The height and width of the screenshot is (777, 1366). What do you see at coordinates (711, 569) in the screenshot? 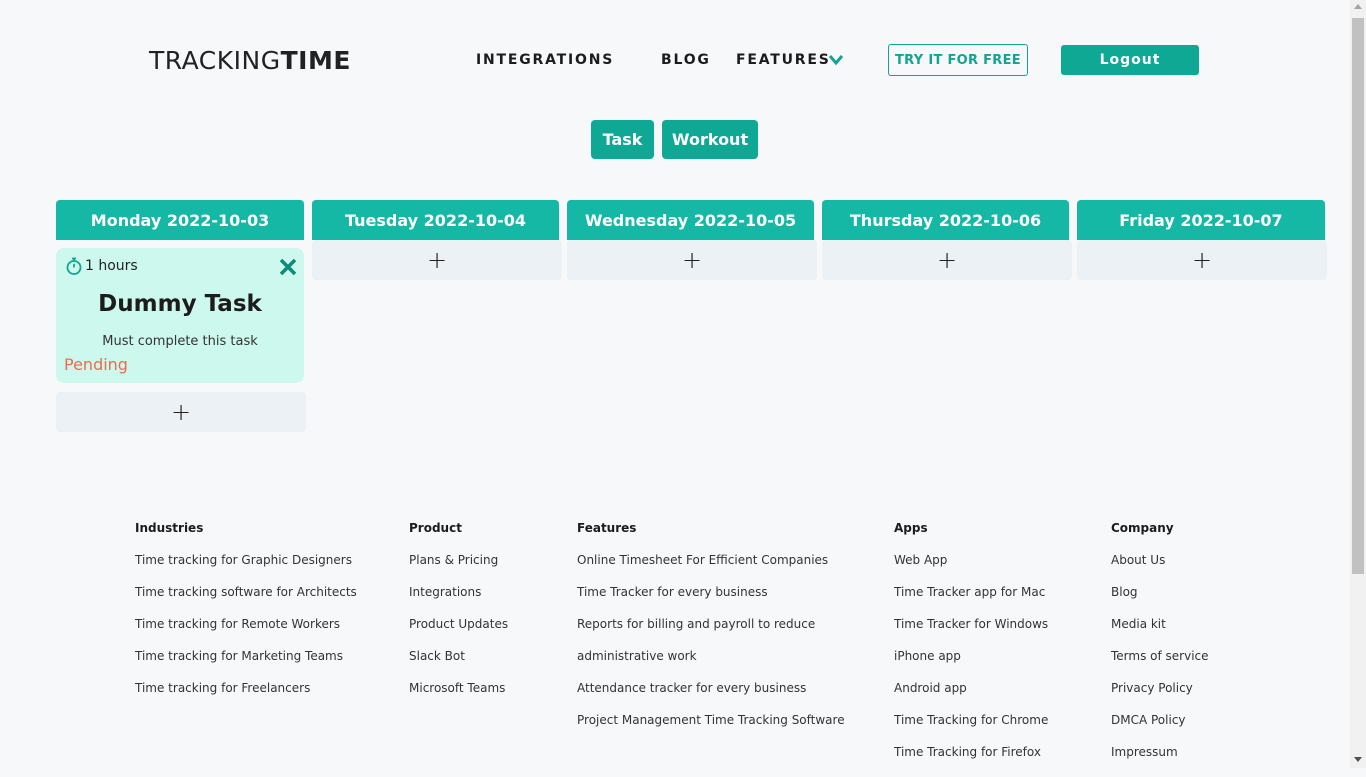
I see `footer-link: Online Timesheet For Efficient Companies` at bounding box center [711, 569].